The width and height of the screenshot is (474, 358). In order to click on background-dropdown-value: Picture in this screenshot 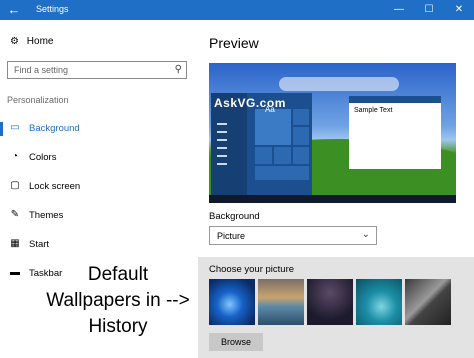, I will do `click(231, 236)`.